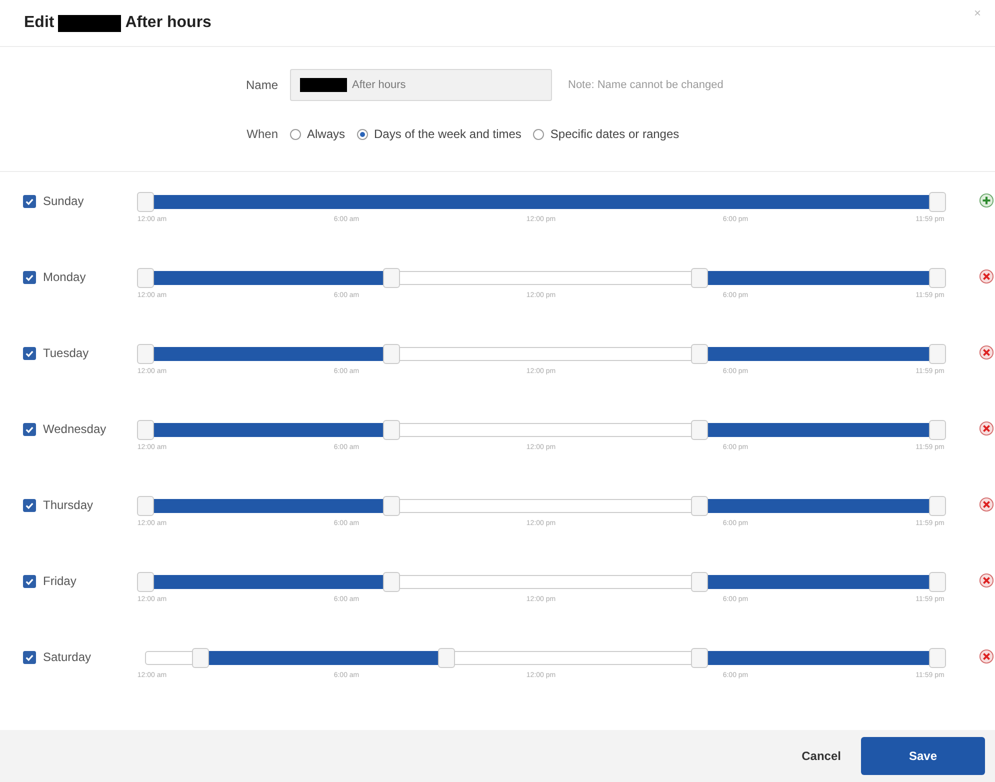  Describe the element at coordinates (64, 201) in the screenshot. I see `day-label: Sunday` at that location.